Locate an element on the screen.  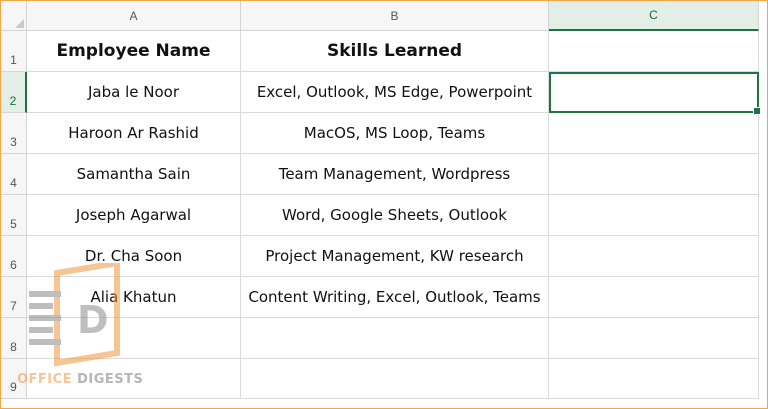
column-header-c: C is located at coordinates (654, 16).